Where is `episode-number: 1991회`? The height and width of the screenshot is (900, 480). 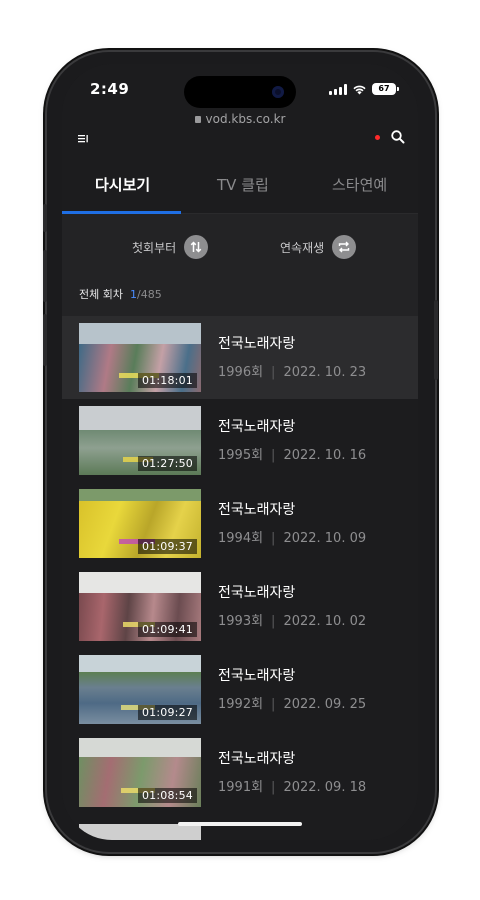 episode-number: 1991회 is located at coordinates (241, 787).